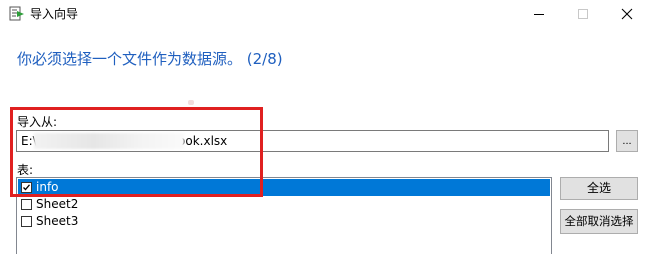 The width and height of the screenshot is (650, 254). What do you see at coordinates (284, 187) in the screenshot?
I see `list-item-info: info` at bounding box center [284, 187].